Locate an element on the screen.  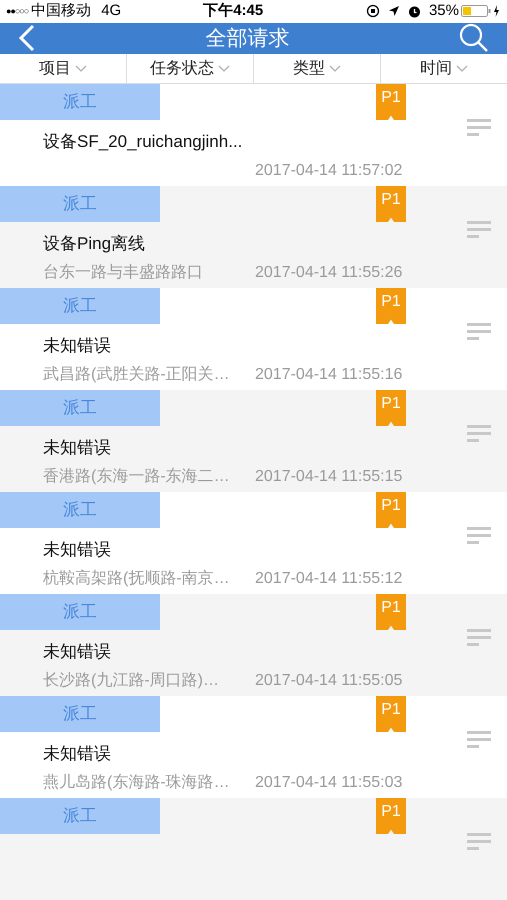
request-time: 2017-04-14 11:55:16 is located at coordinates (328, 375).